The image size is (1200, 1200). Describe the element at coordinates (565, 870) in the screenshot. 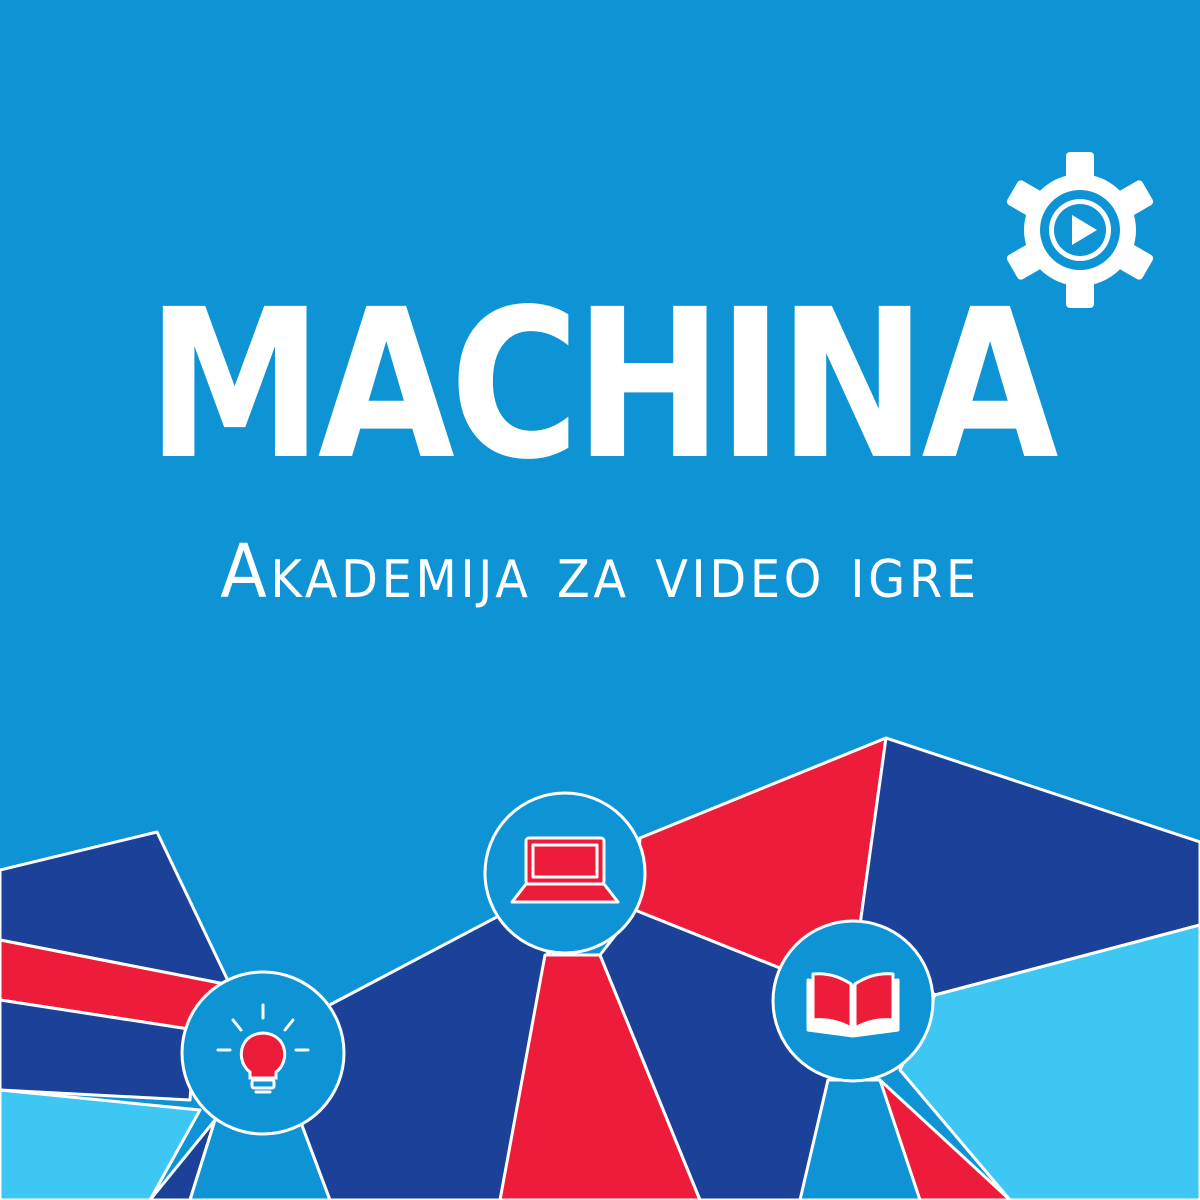

I see `laptop-icon` at that location.